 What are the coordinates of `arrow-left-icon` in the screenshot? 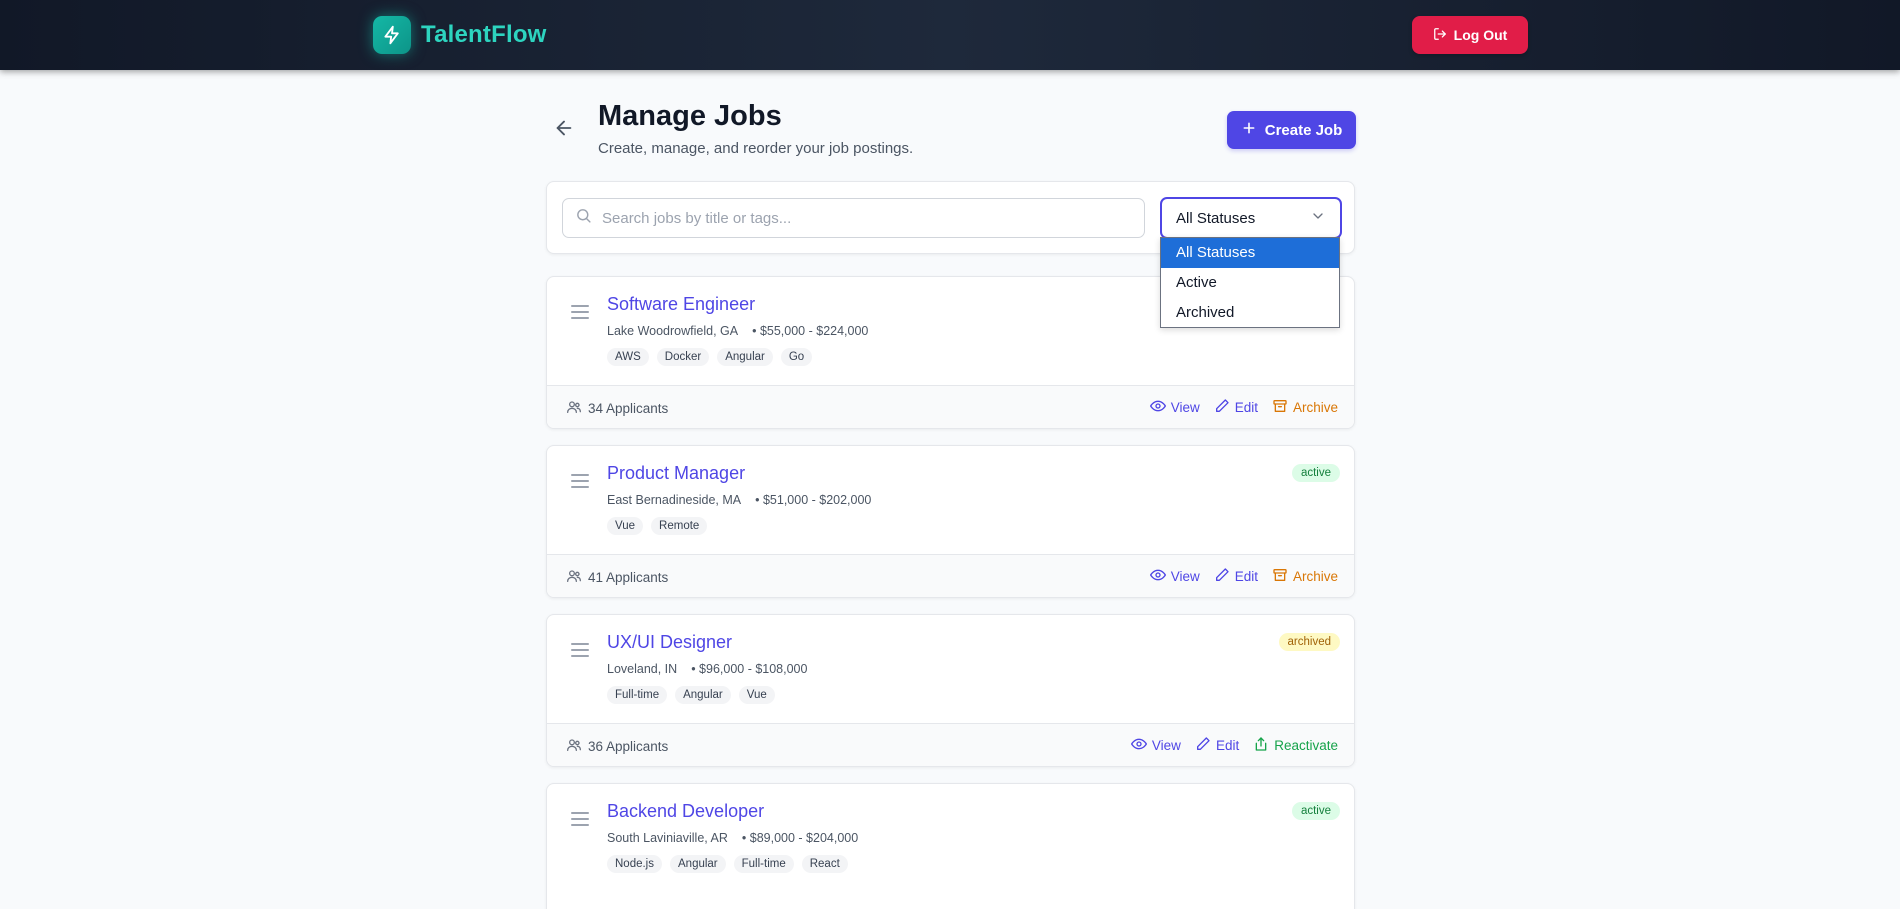 It's located at (564, 130).